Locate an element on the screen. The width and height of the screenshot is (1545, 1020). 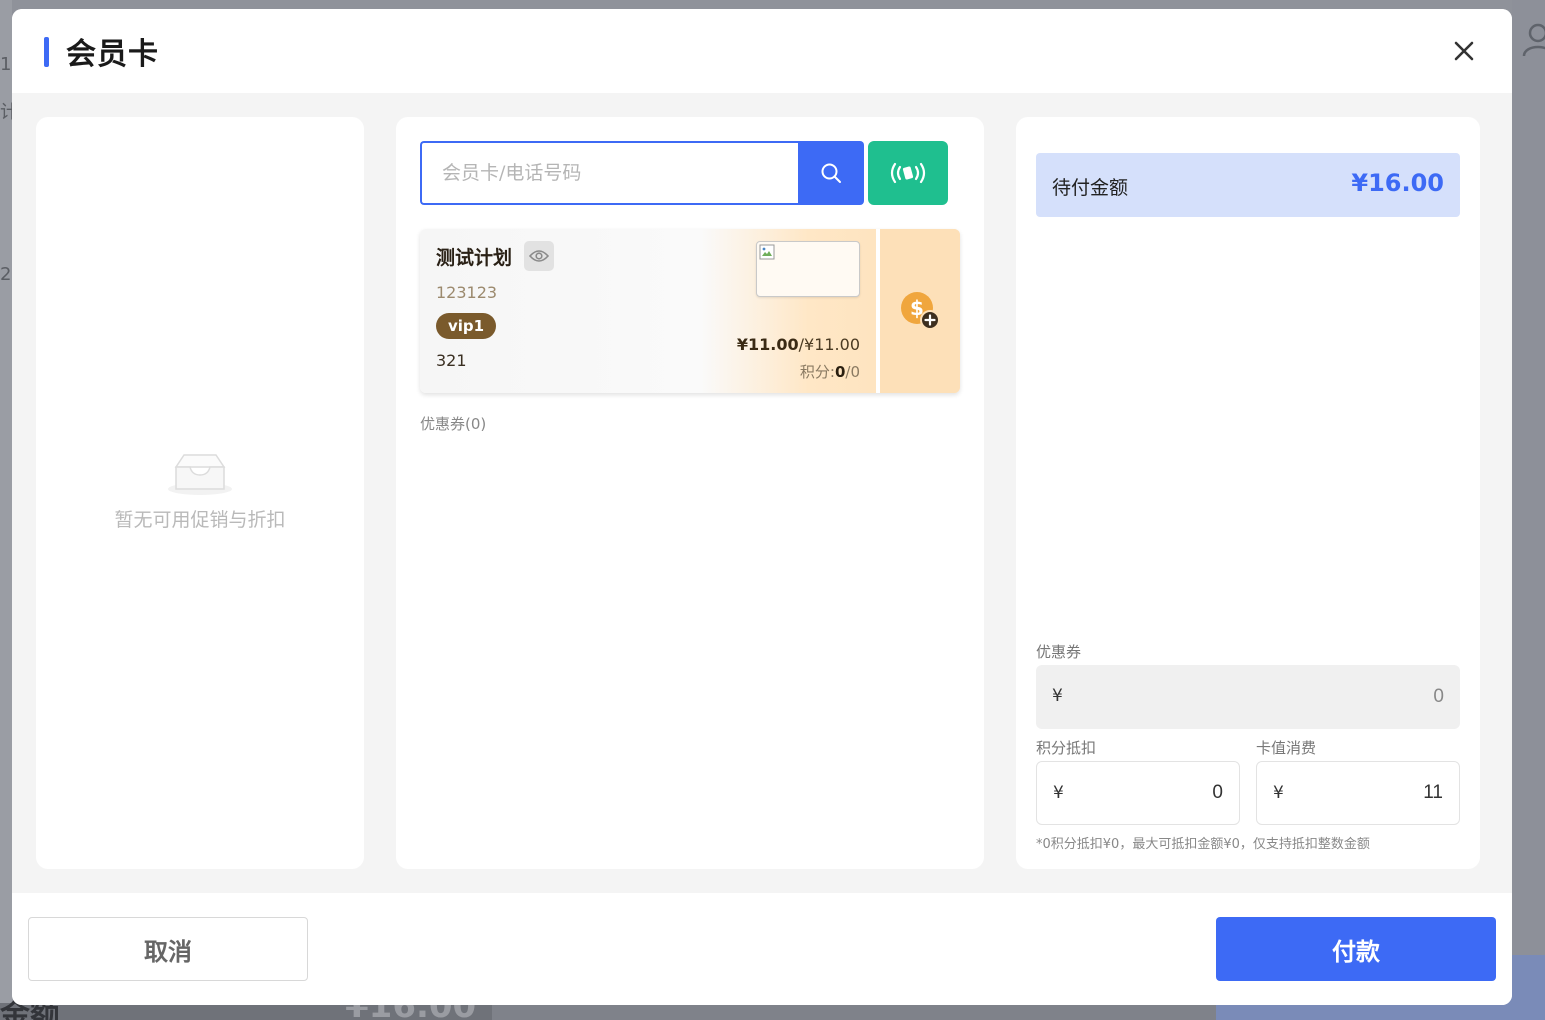
card-points: 积分:0/0 is located at coordinates (830, 371).